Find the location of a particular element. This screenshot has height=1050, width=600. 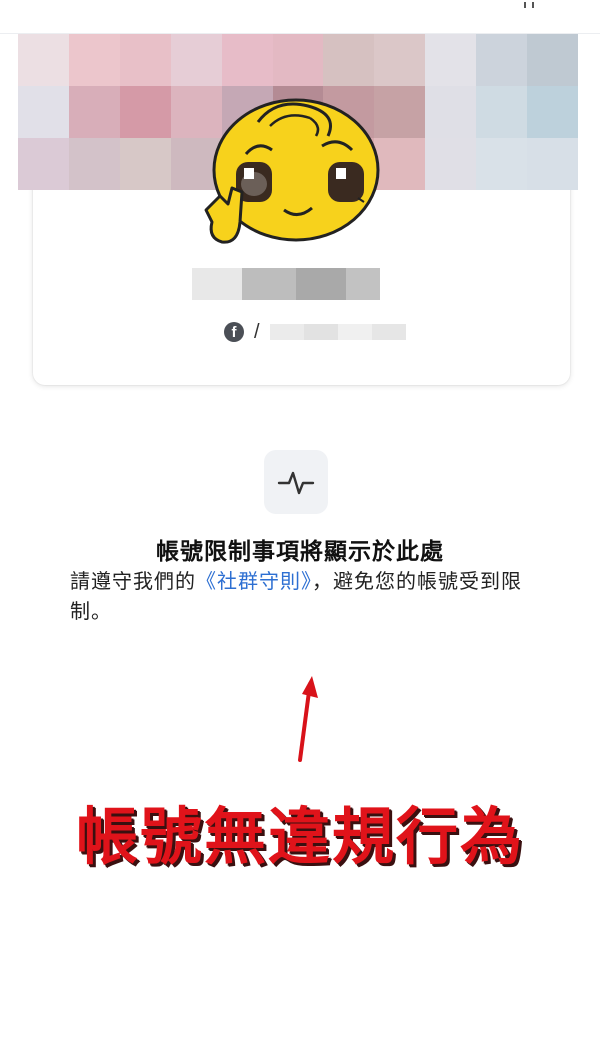

annotation-text: 帳號無違規行為 is located at coordinates (299, 836).